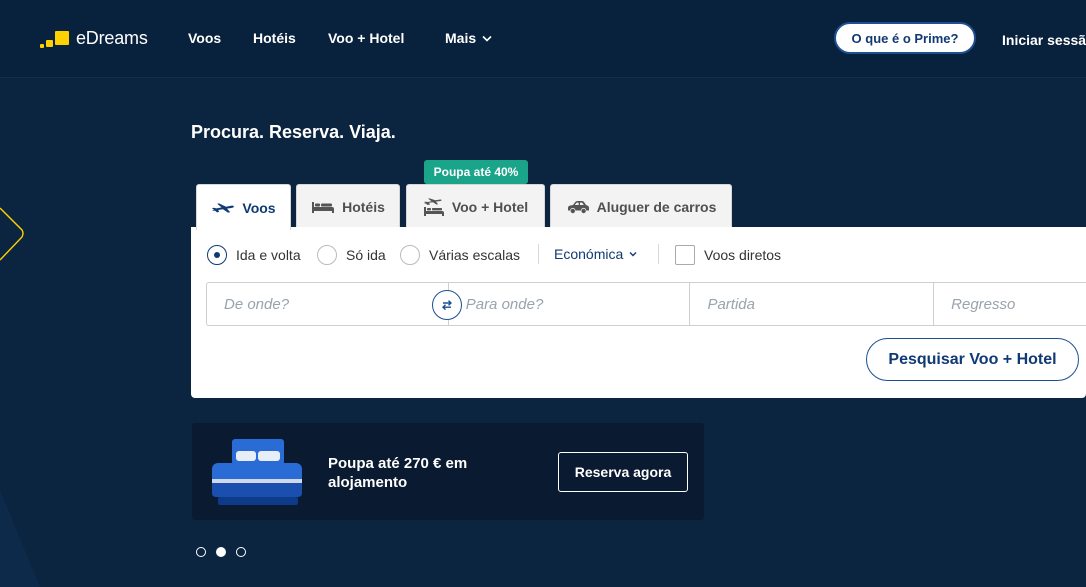  What do you see at coordinates (366, 38) in the screenshot?
I see `nav-flight-hotel: Voo + Hotel` at bounding box center [366, 38].